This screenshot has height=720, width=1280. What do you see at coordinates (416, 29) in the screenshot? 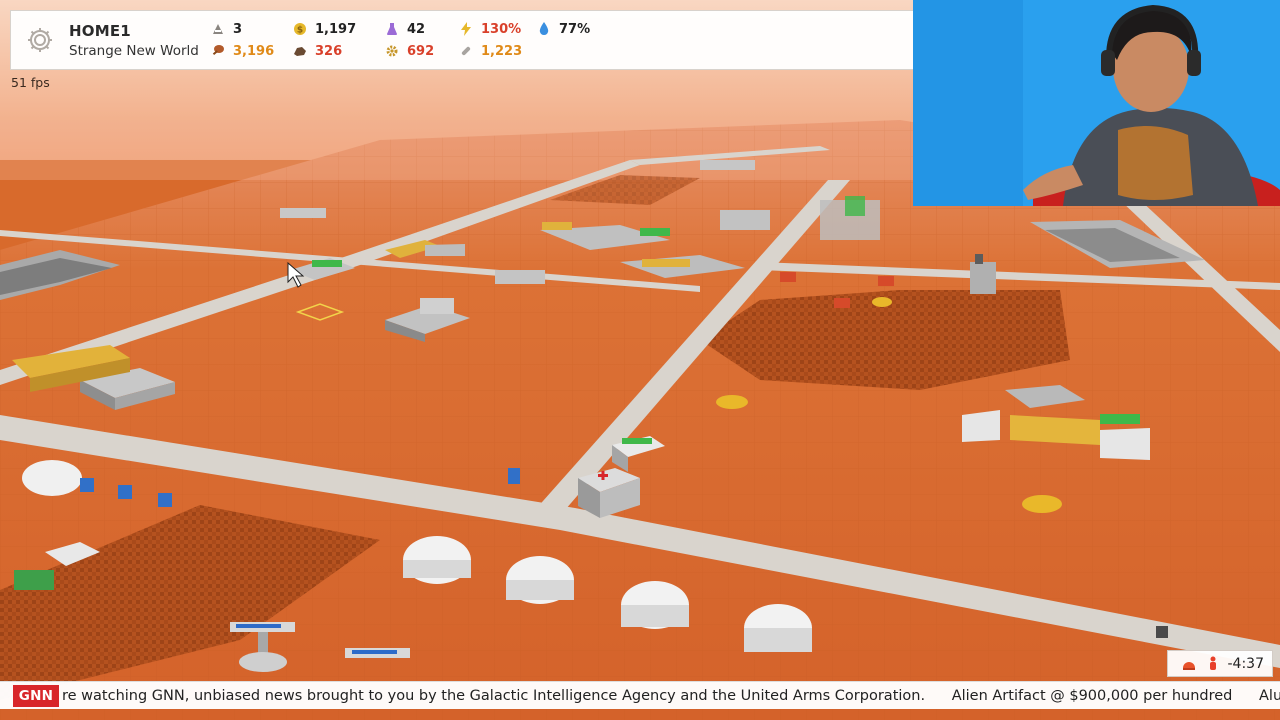
I see `research-value: 42` at bounding box center [416, 29].